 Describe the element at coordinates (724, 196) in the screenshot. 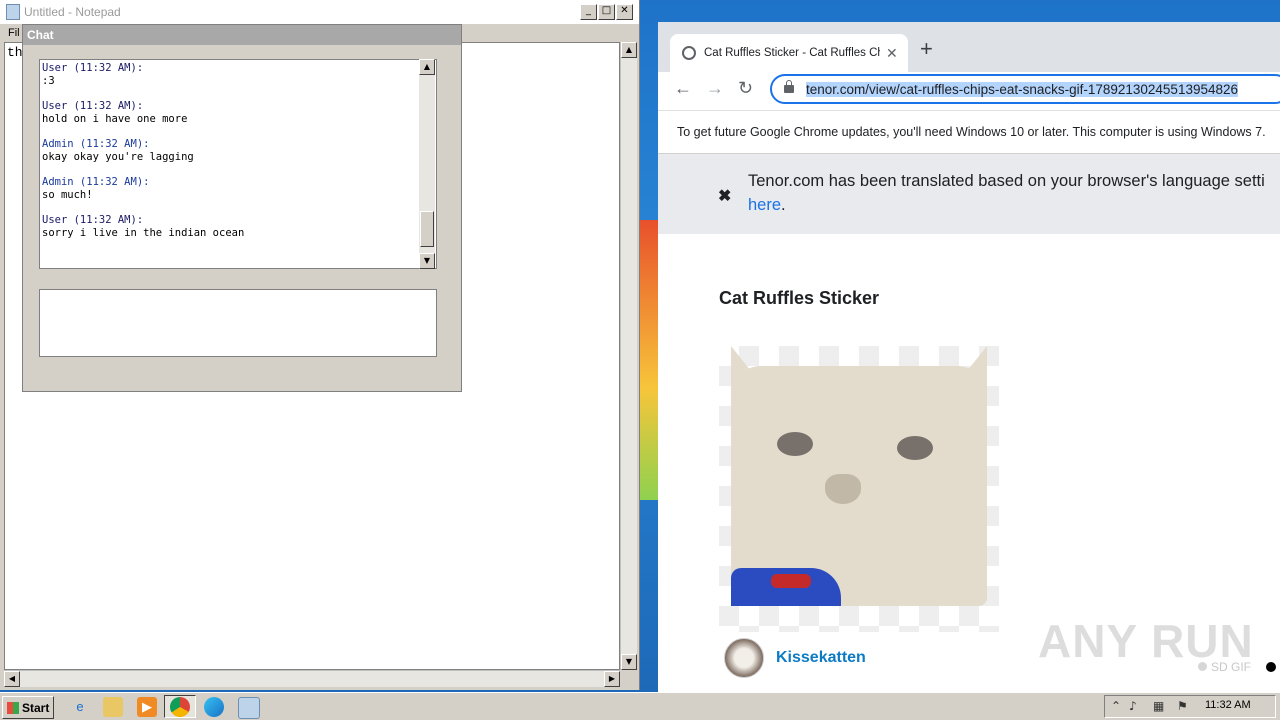

I see `close-icon: ✖` at that location.